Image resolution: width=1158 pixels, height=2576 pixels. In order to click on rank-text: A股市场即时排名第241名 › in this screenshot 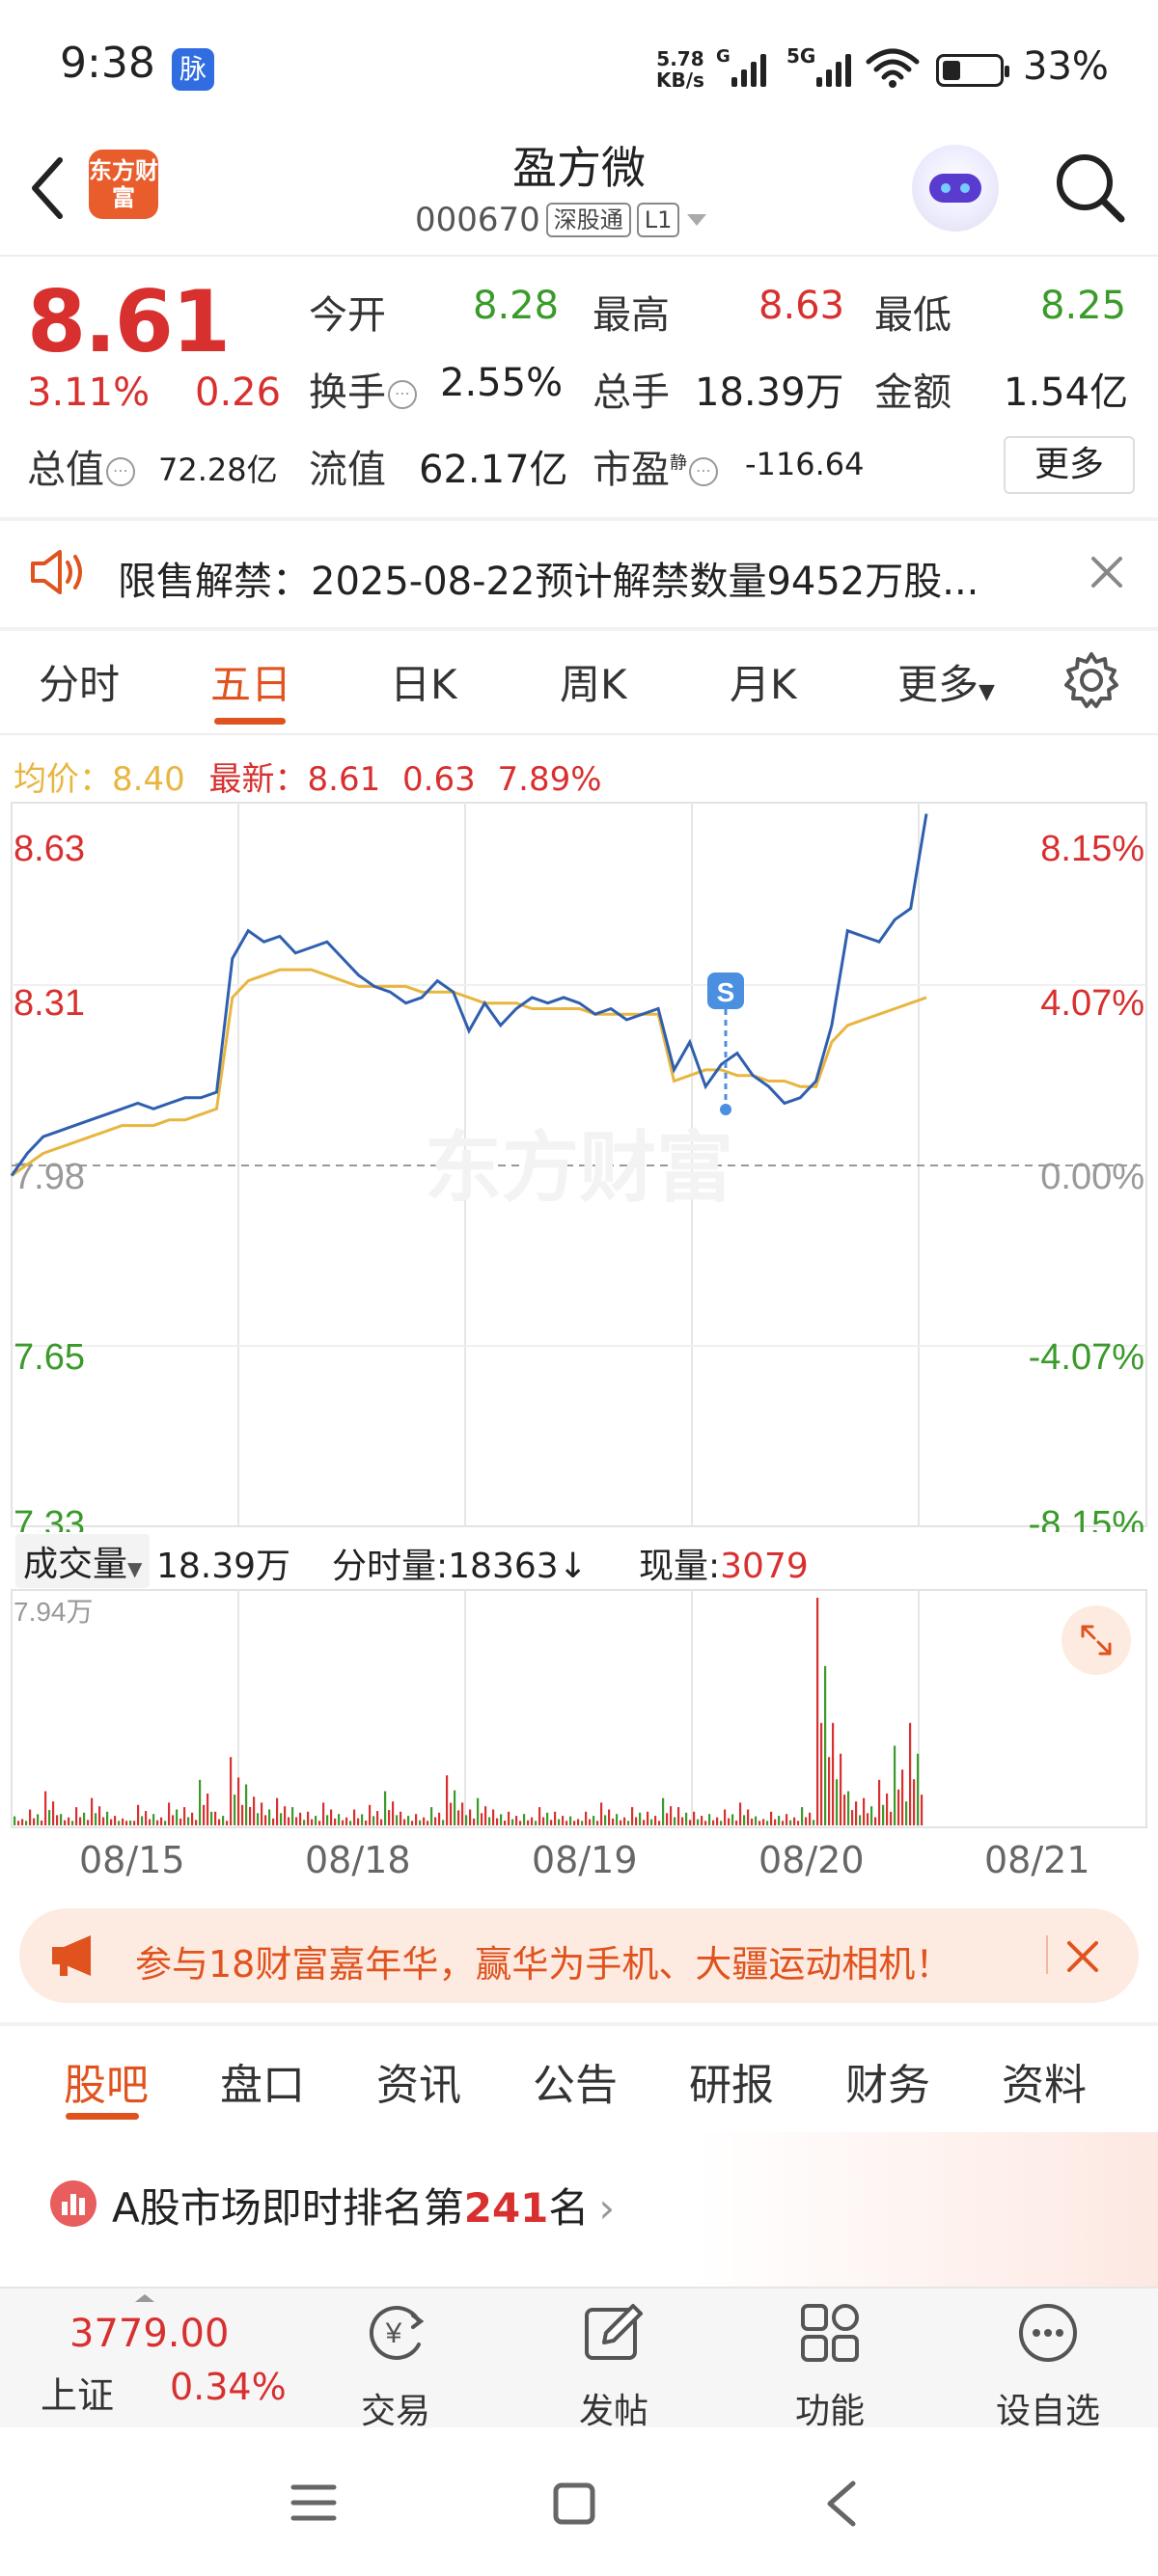, I will do `click(363, 2205)`.